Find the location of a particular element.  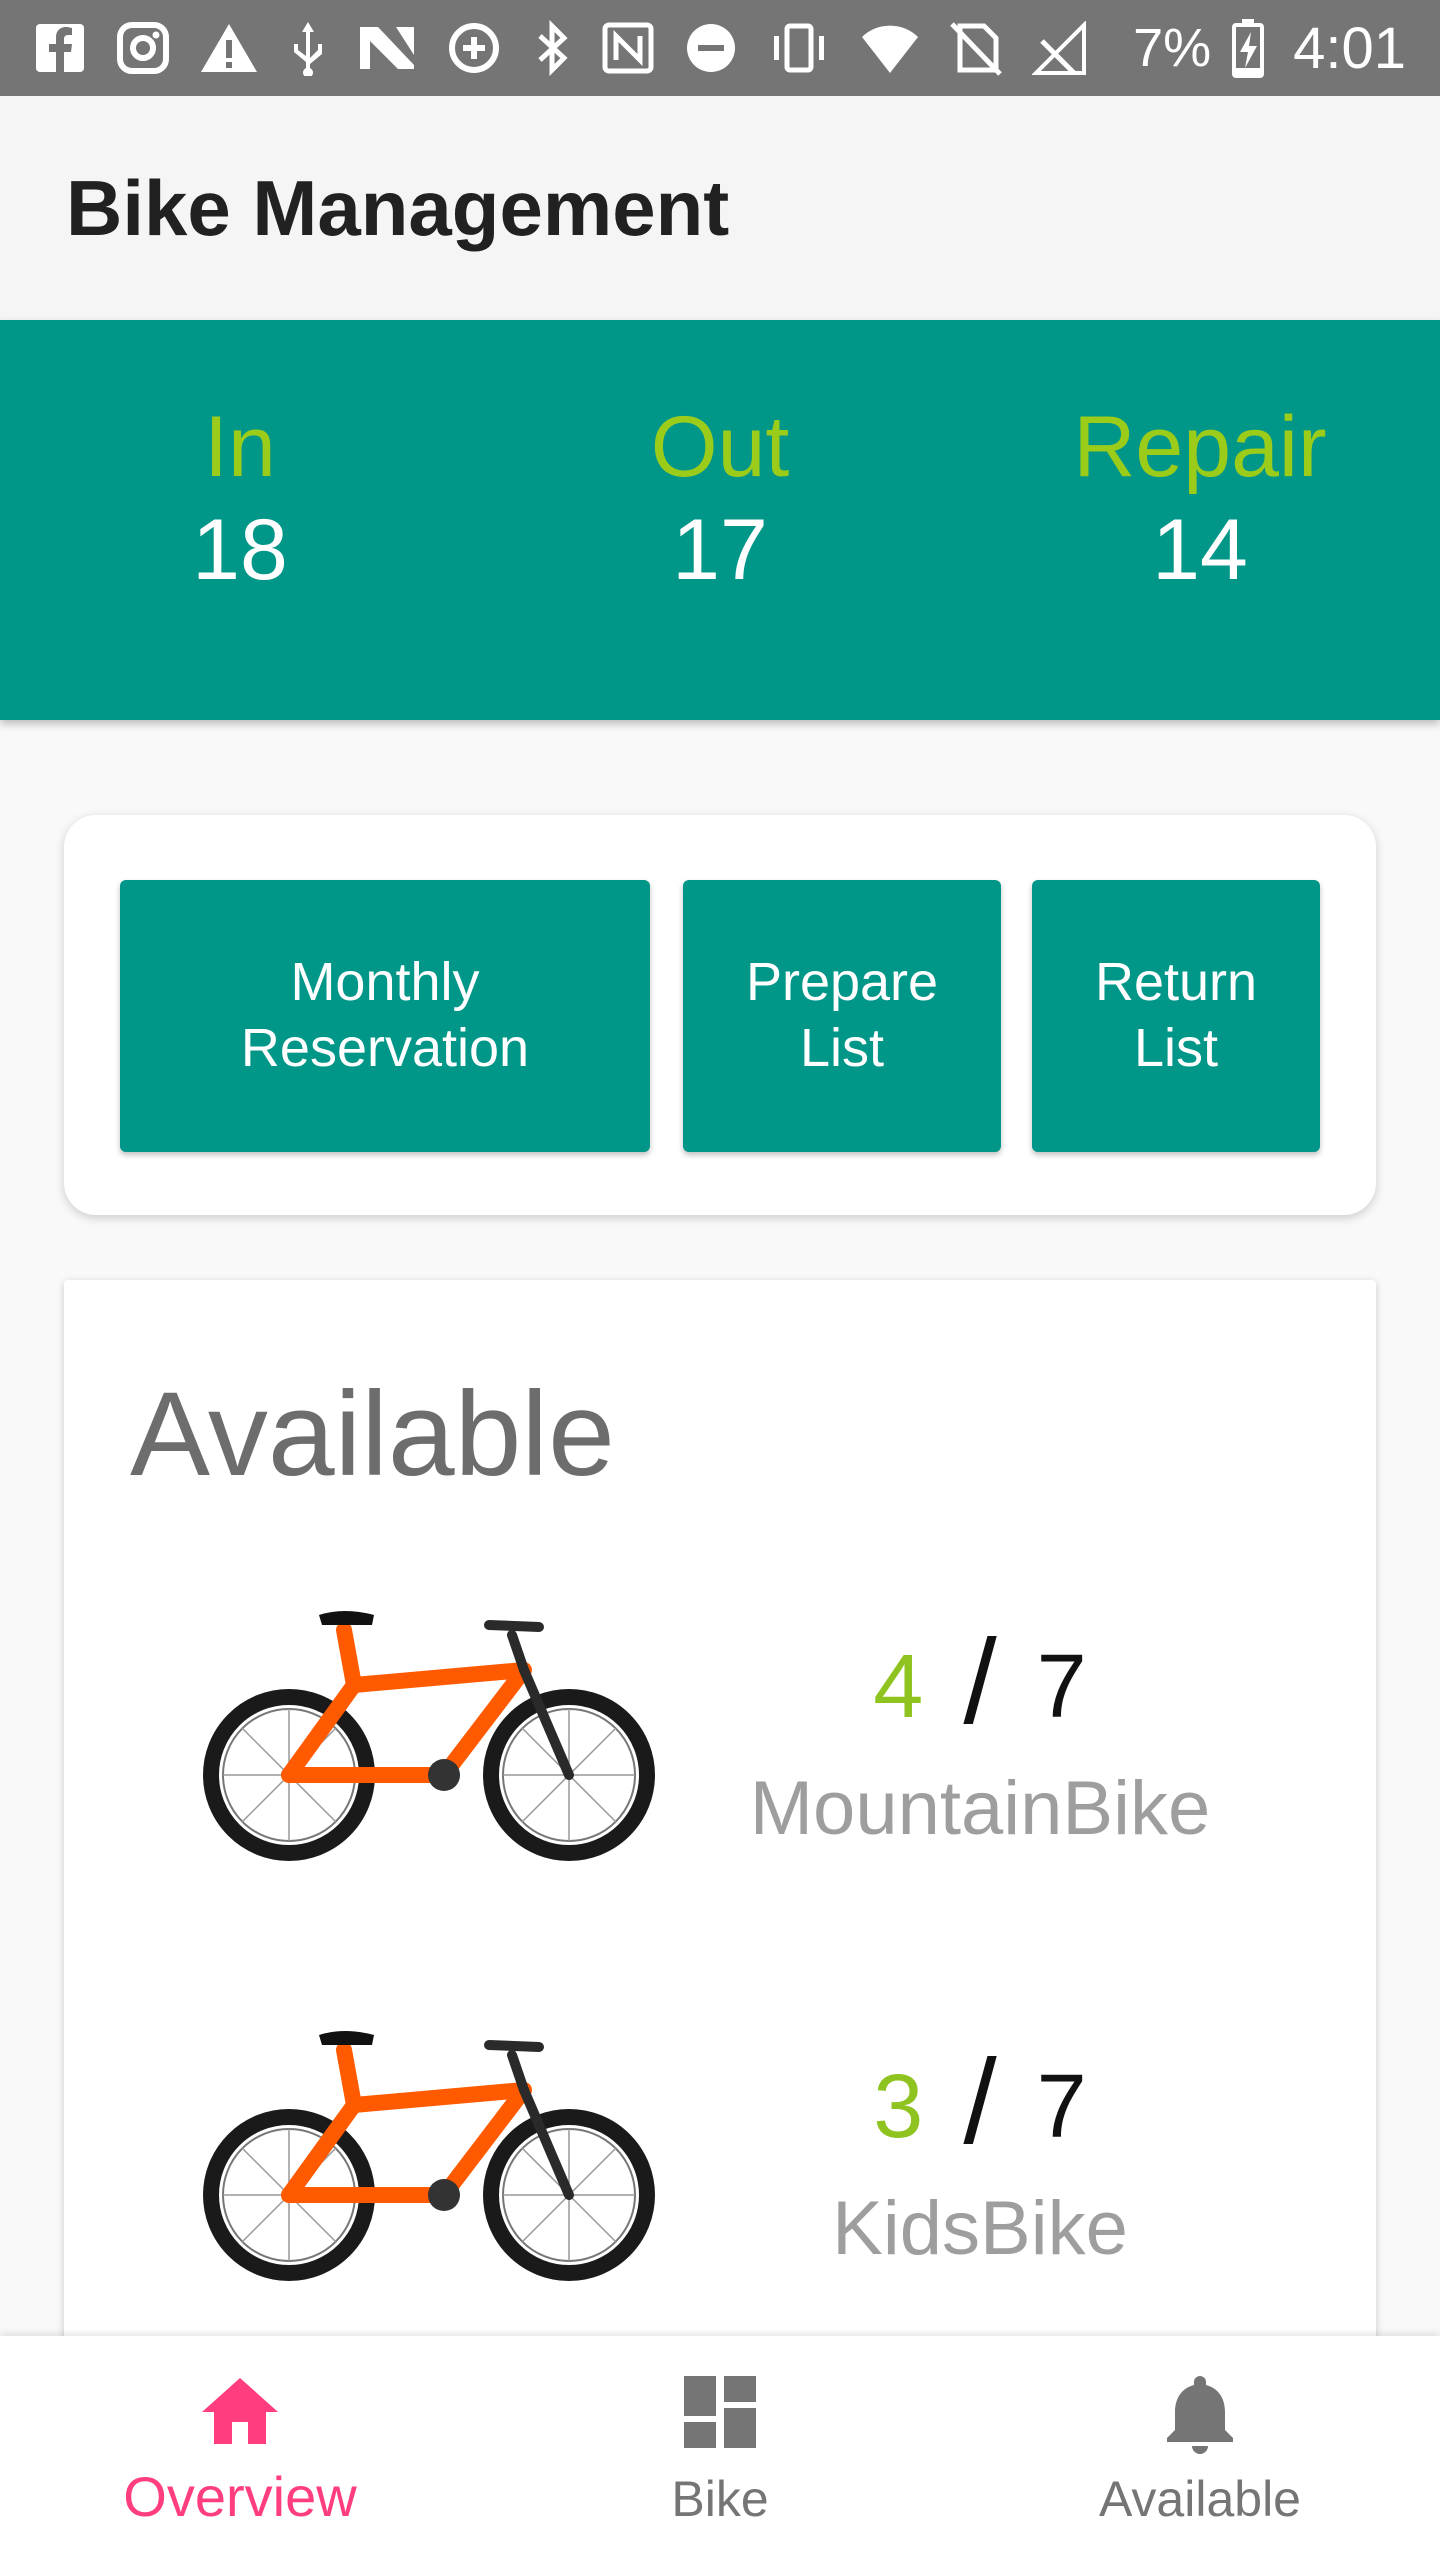

nav-label-overview: Overview is located at coordinates (240, 2496).